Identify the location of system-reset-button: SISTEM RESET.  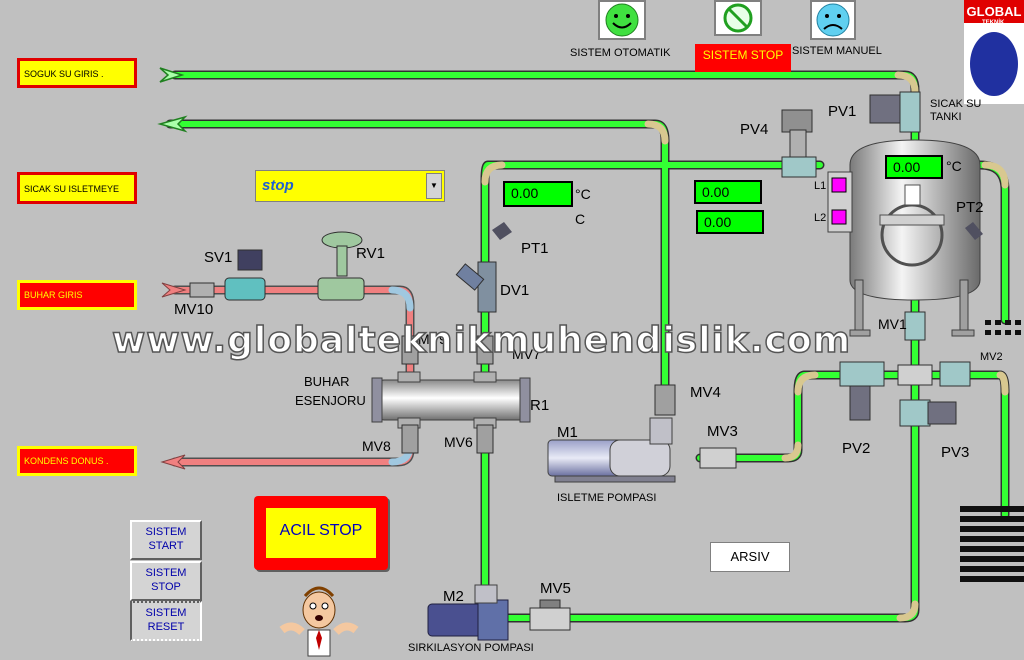
(166, 621).